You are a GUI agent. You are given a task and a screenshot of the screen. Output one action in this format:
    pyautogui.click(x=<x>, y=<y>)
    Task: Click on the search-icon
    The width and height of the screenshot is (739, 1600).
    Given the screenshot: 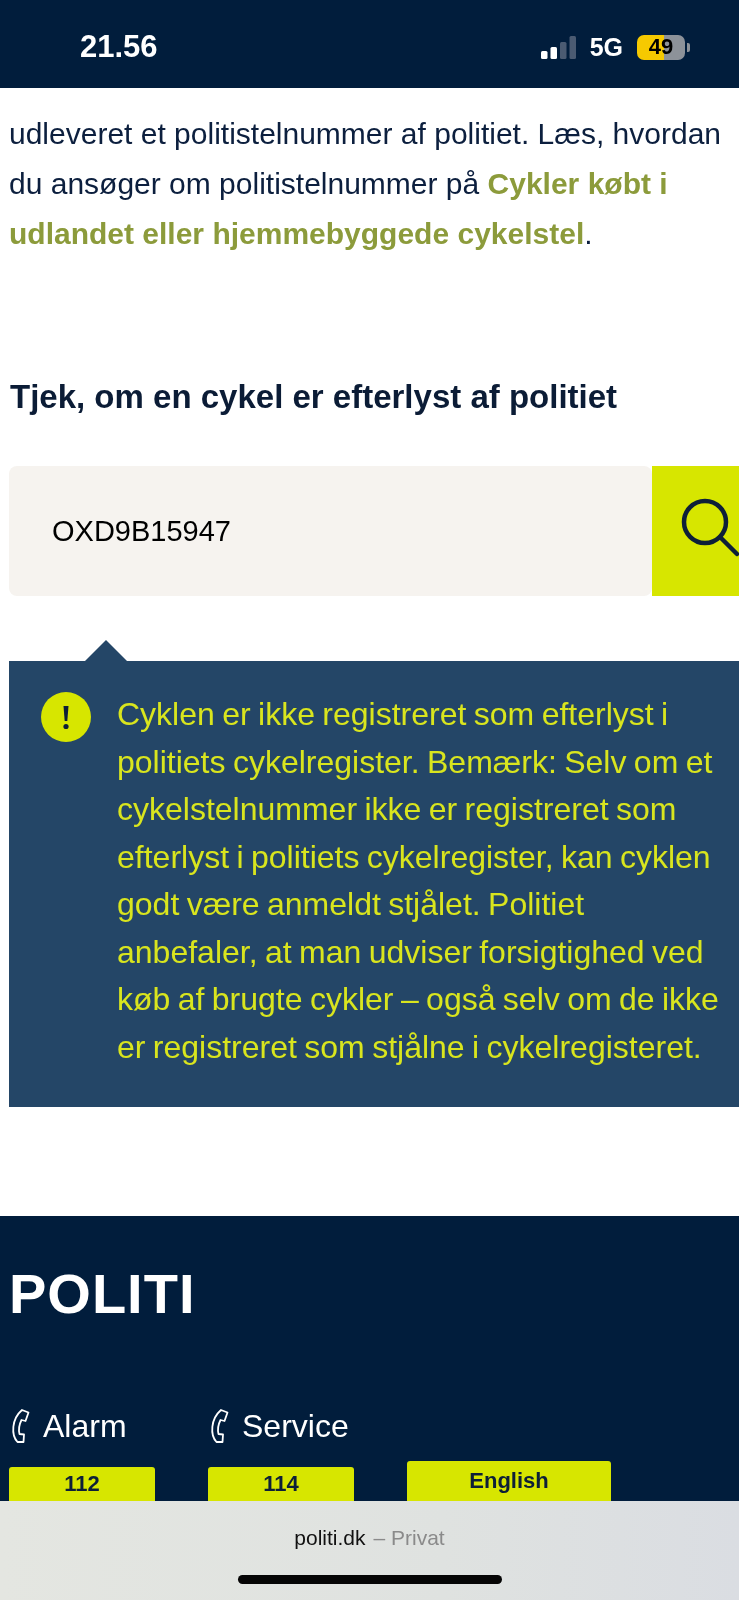 What is the action you would take?
    pyautogui.click(x=709, y=527)
    